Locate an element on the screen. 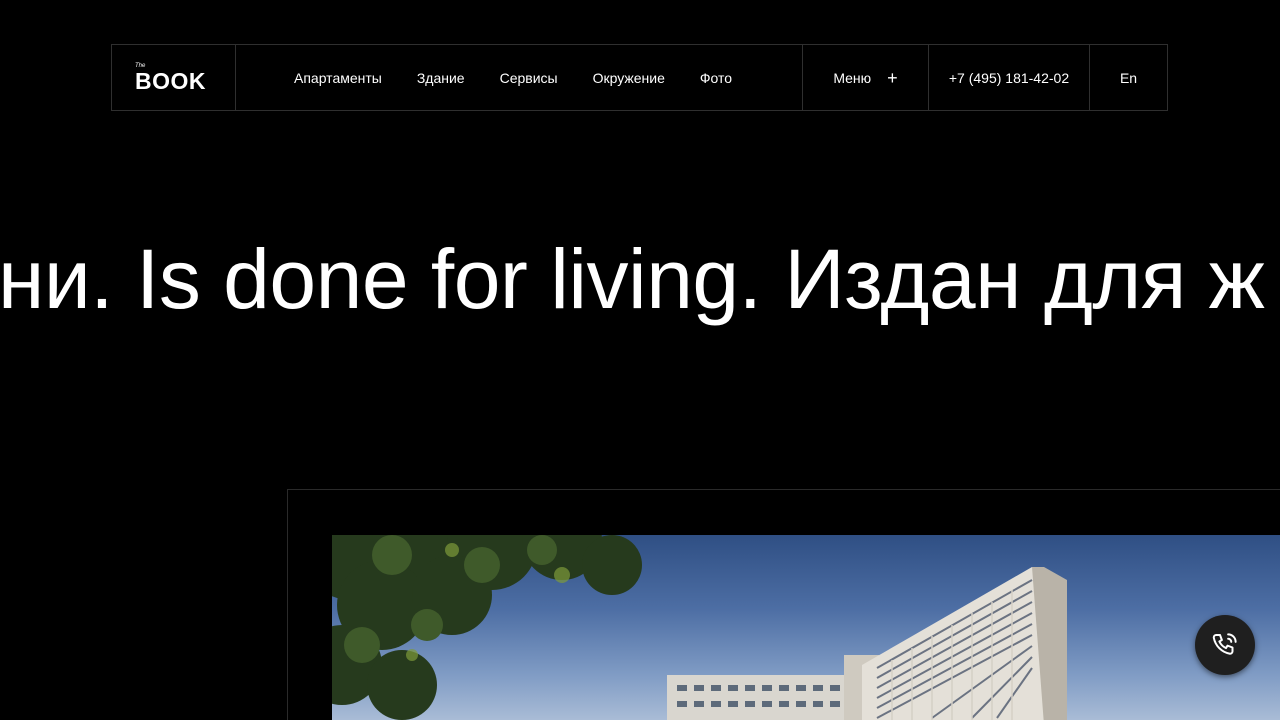 The image size is (1280, 720). menu-button: Меню + is located at coordinates (866, 77).